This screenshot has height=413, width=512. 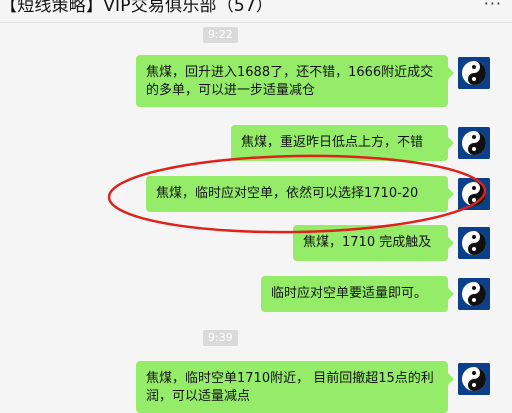 I want to click on more-dots-icon: ···, so click(x=493, y=6).